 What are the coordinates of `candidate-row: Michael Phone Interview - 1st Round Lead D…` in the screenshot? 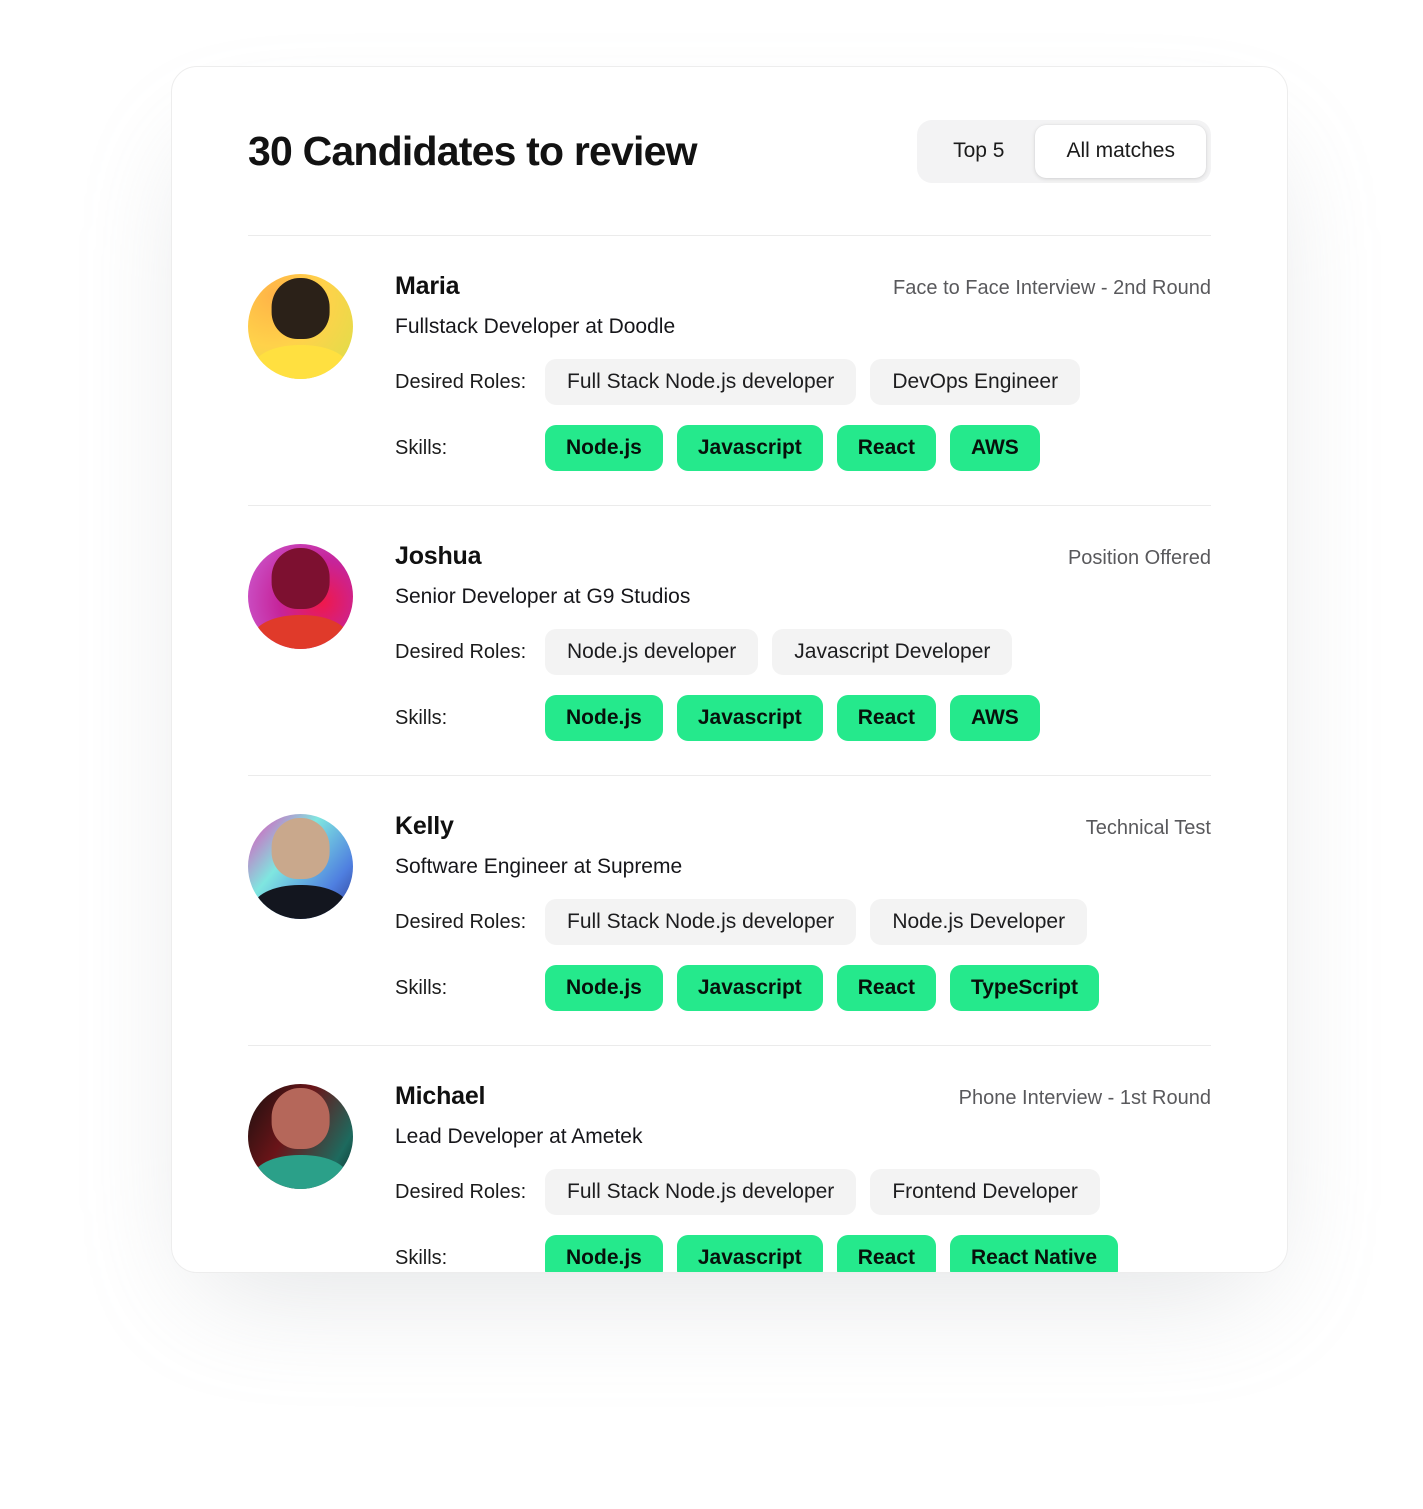 It's located at (729, 1158).